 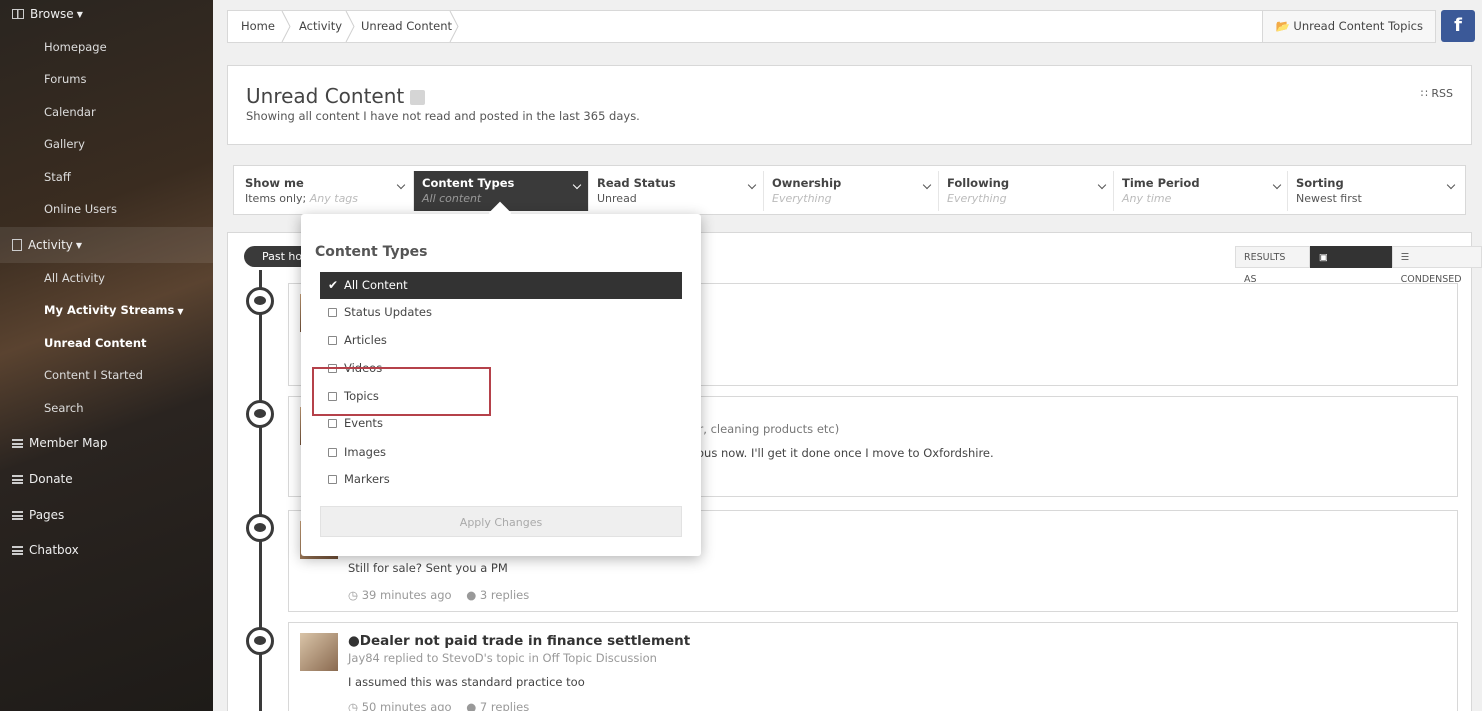 I want to click on filter-label: Content Types, so click(x=468, y=183).